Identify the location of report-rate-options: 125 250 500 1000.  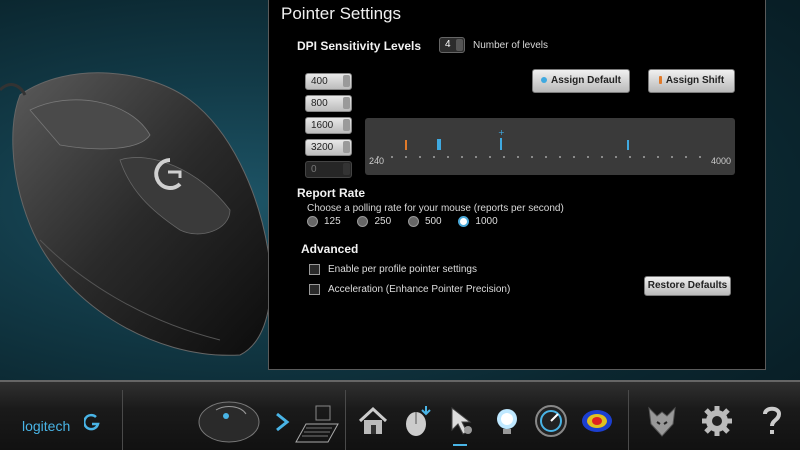
(409, 221).